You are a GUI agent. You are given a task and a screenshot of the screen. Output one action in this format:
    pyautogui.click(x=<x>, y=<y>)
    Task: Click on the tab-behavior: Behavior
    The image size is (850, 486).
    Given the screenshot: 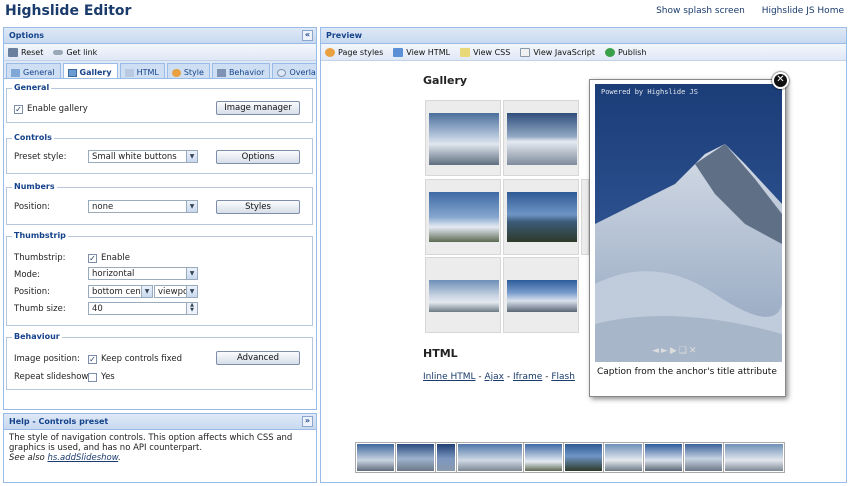 What is the action you would take?
    pyautogui.click(x=241, y=70)
    